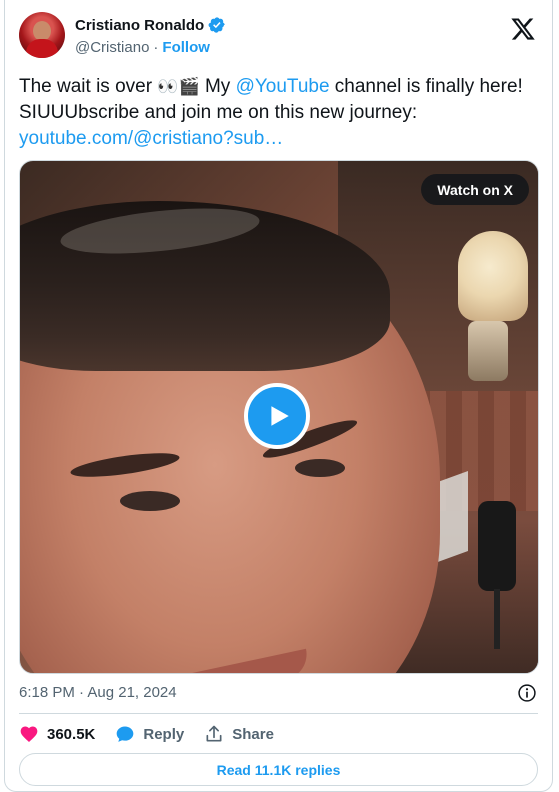  I want to click on reply-bubble-icon, so click(125, 734).